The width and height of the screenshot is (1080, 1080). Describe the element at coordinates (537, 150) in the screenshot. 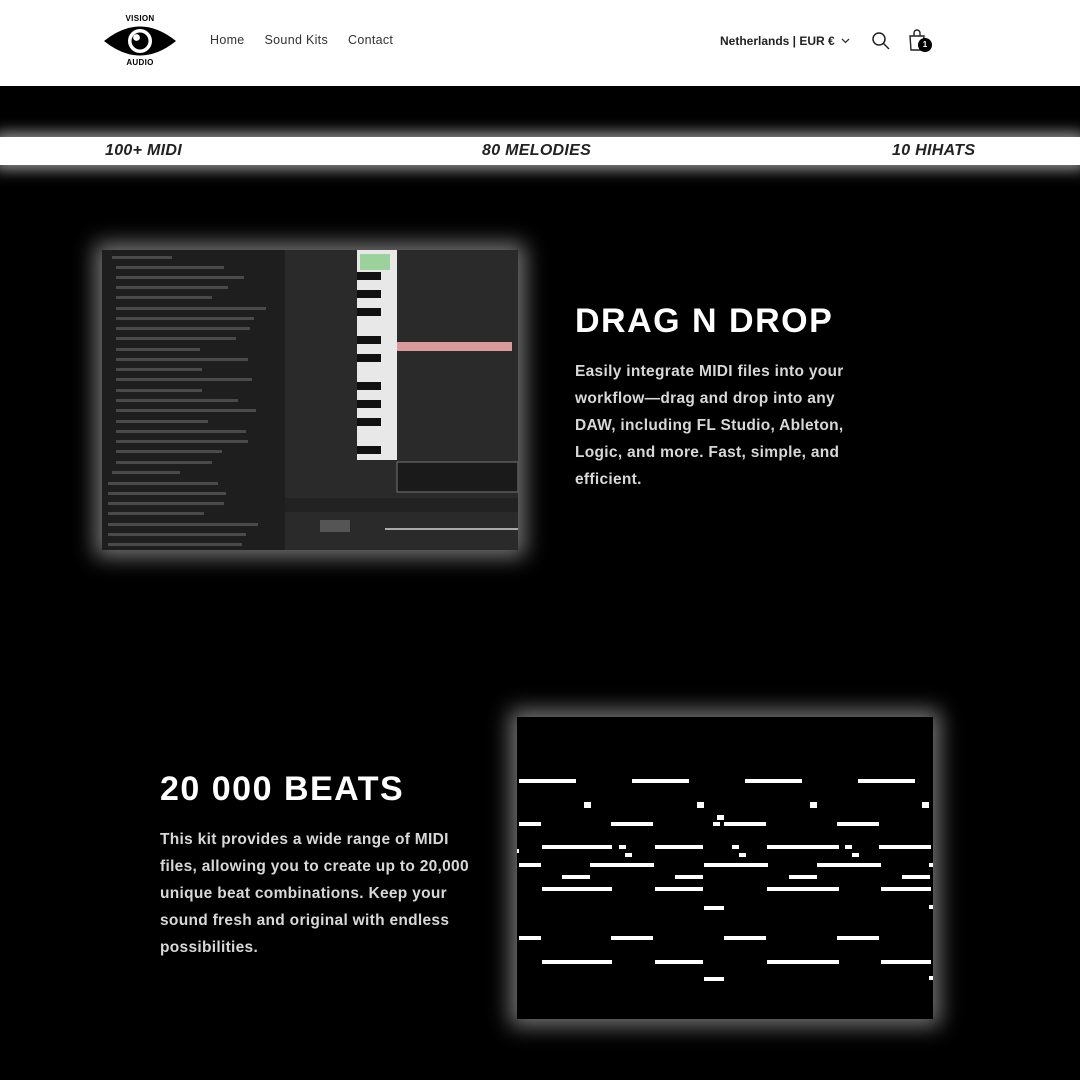

I see `ticker-item-melodies: 80 MELODIES` at that location.